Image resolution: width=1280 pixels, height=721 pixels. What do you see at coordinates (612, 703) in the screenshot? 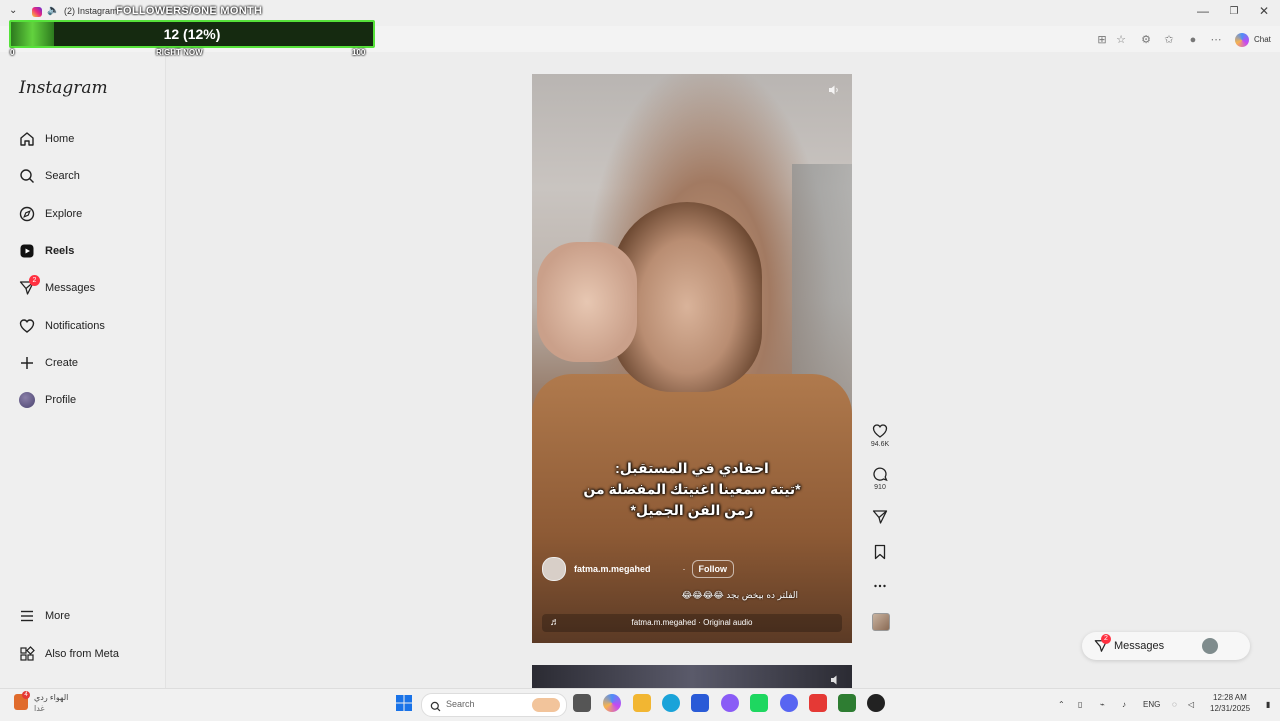
I see `copilot-app-icon` at bounding box center [612, 703].